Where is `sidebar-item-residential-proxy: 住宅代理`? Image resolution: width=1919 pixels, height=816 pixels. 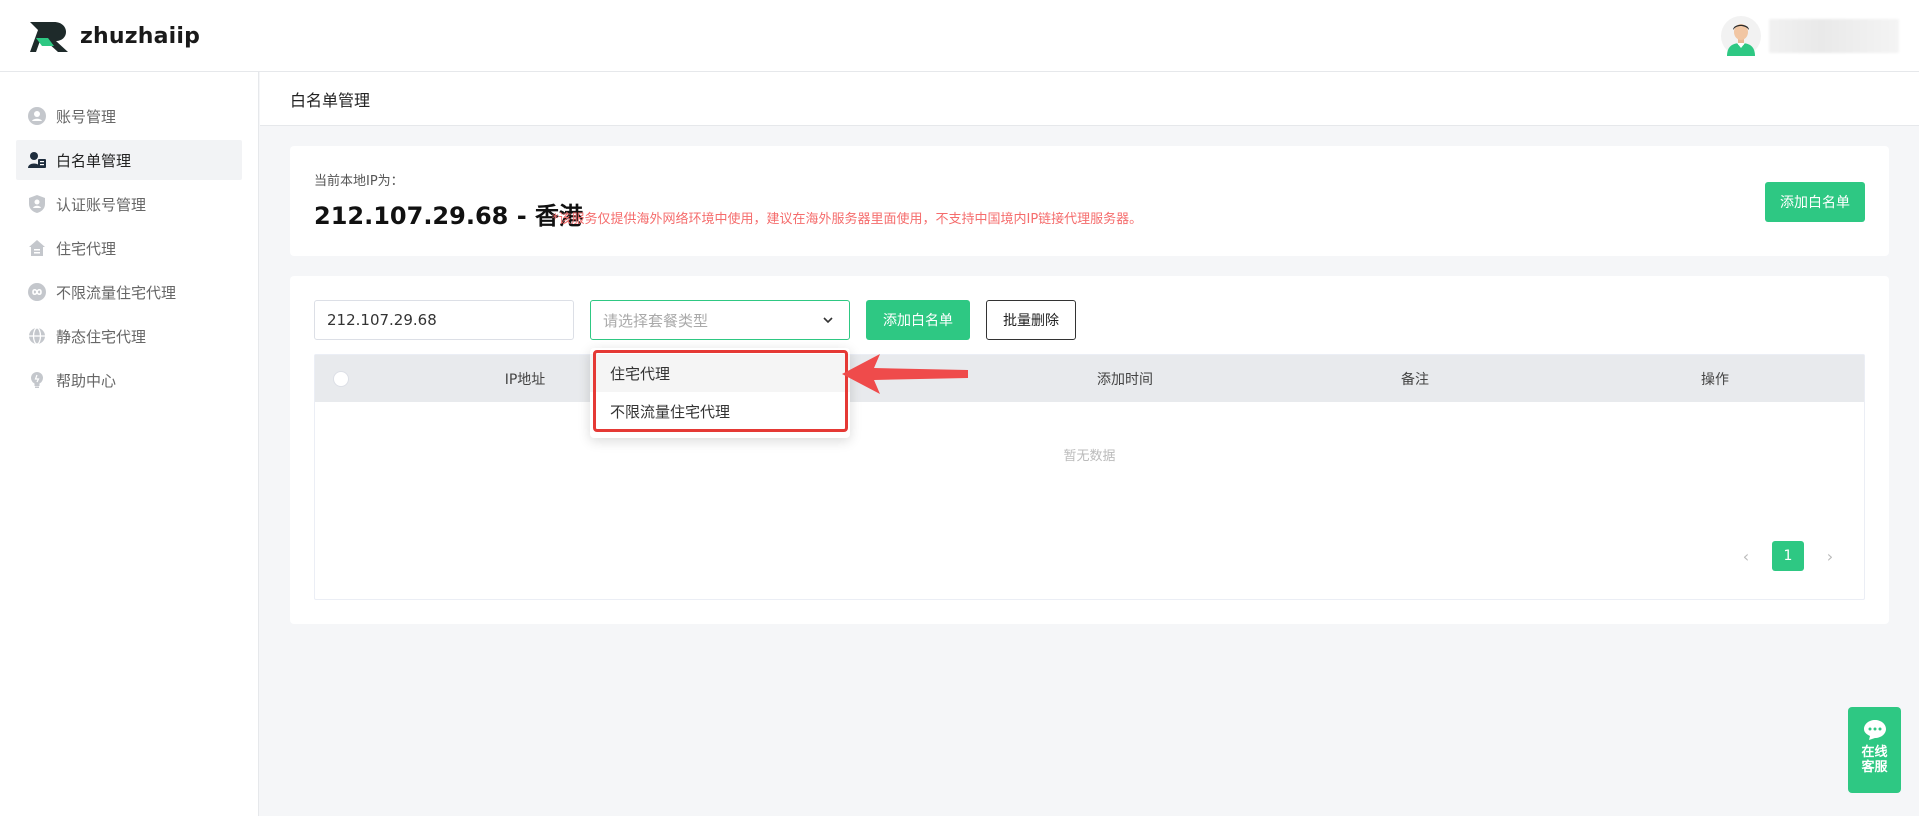 sidebar-item-residential-proxy: 住宅代理 is located at coordinates (129, 248).